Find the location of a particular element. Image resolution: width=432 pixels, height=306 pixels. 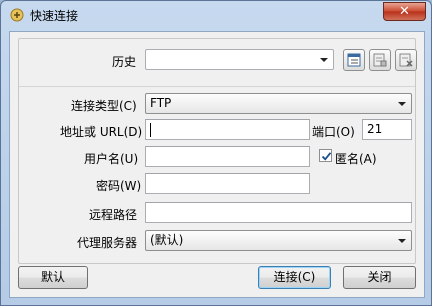

section-divider is located at coordinates (217, 86).